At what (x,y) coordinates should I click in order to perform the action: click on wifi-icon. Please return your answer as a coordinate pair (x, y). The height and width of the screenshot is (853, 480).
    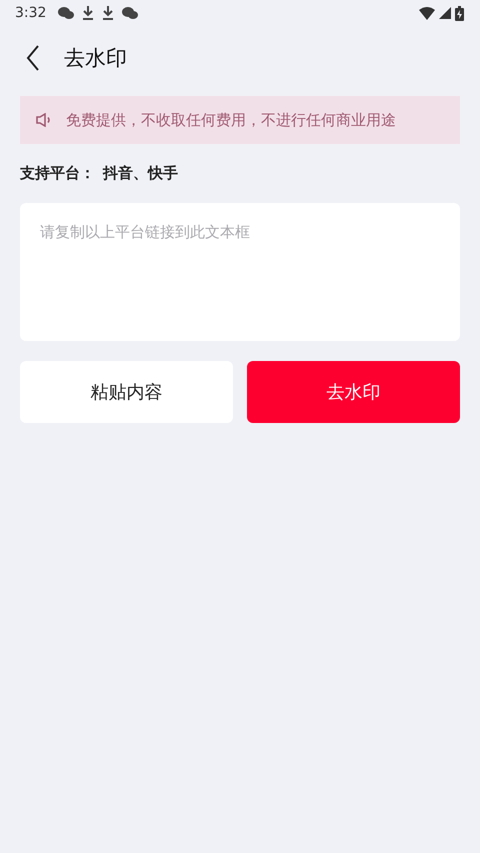
    Looking at the image, I should click on (427, 13).